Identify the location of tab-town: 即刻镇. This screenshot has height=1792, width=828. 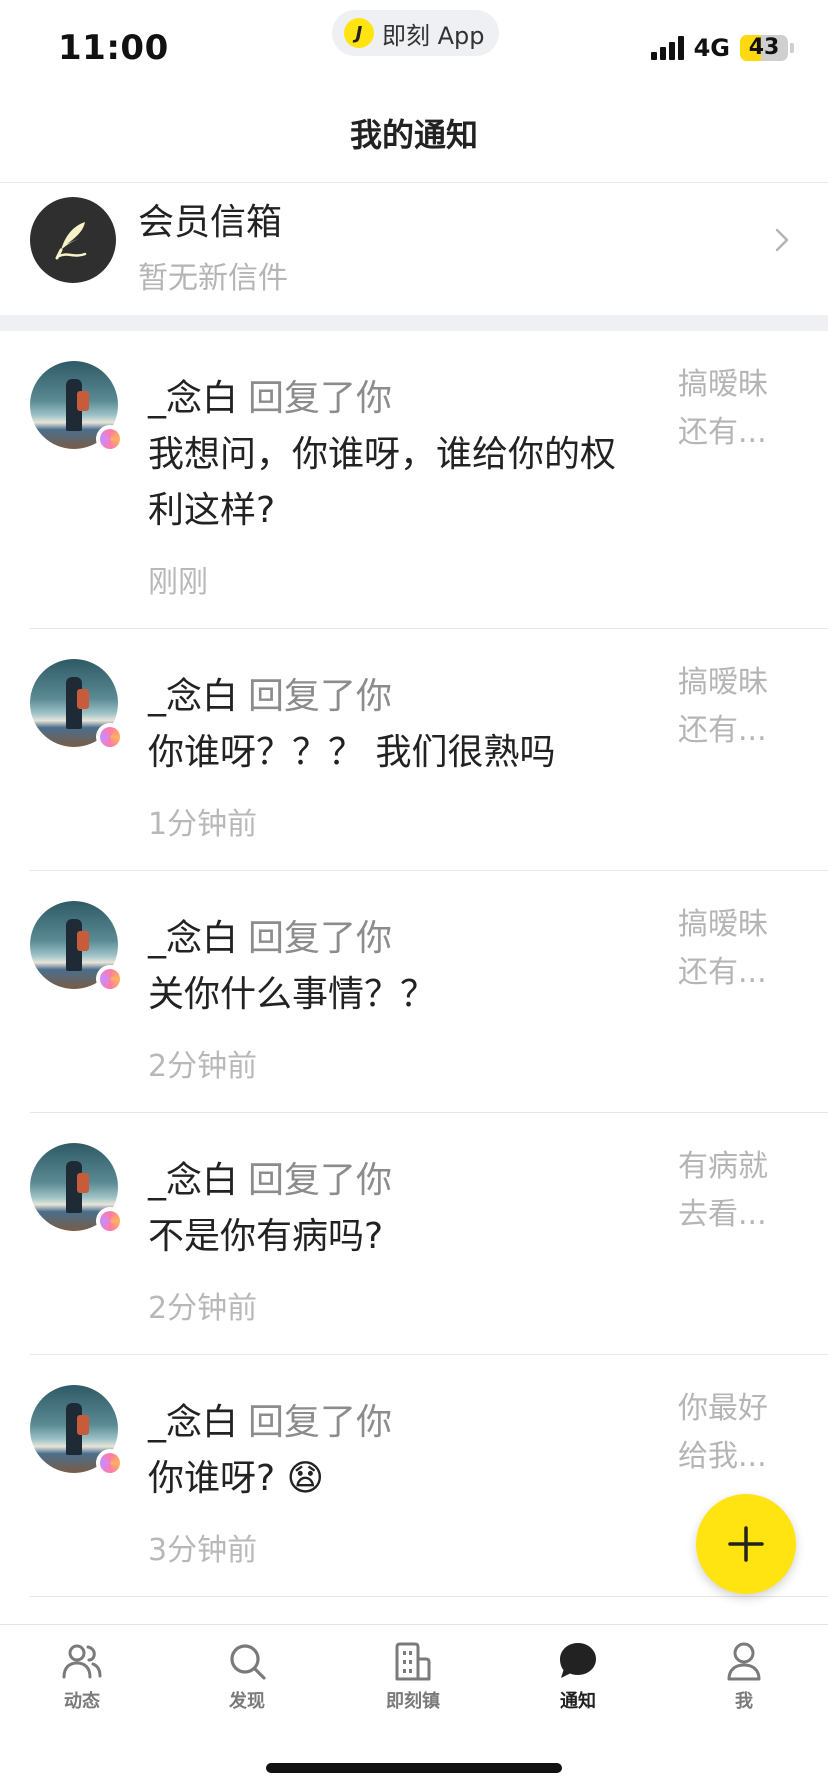
(413, 1676).